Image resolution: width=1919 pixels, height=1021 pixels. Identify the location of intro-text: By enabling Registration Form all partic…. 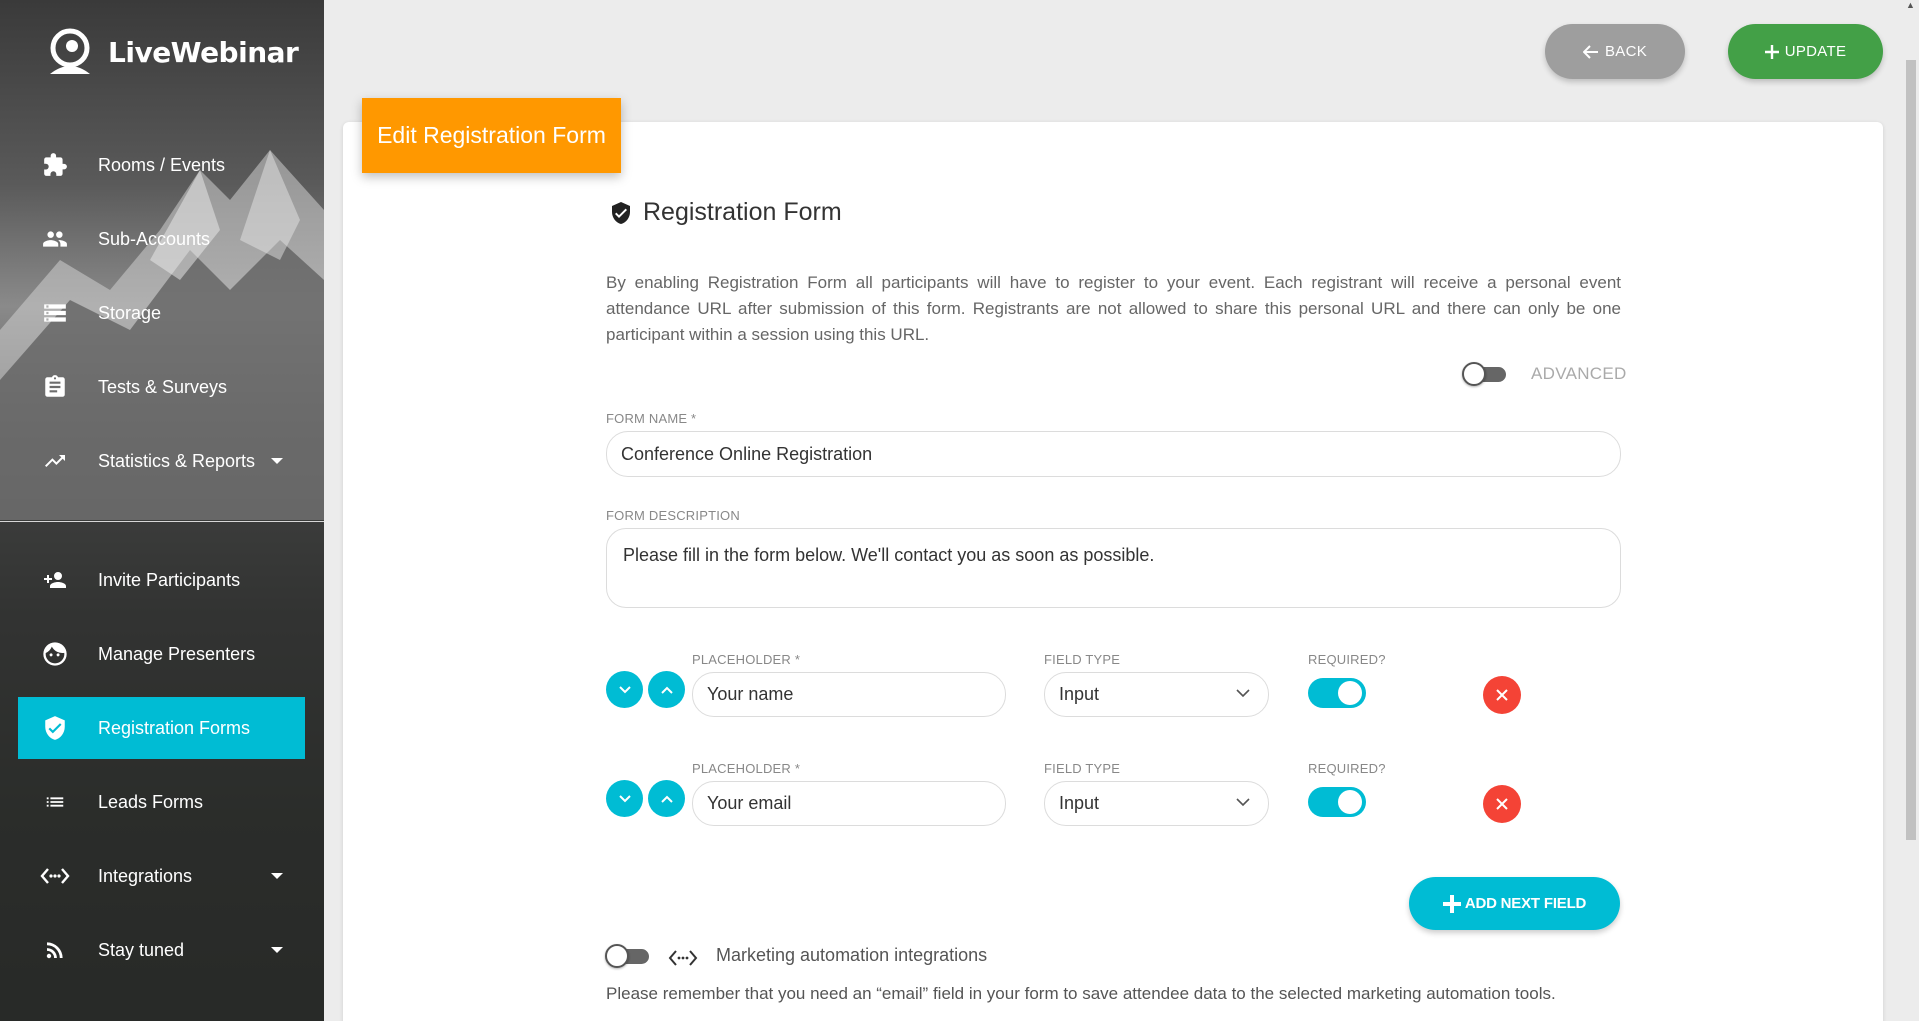
(1113, 308).